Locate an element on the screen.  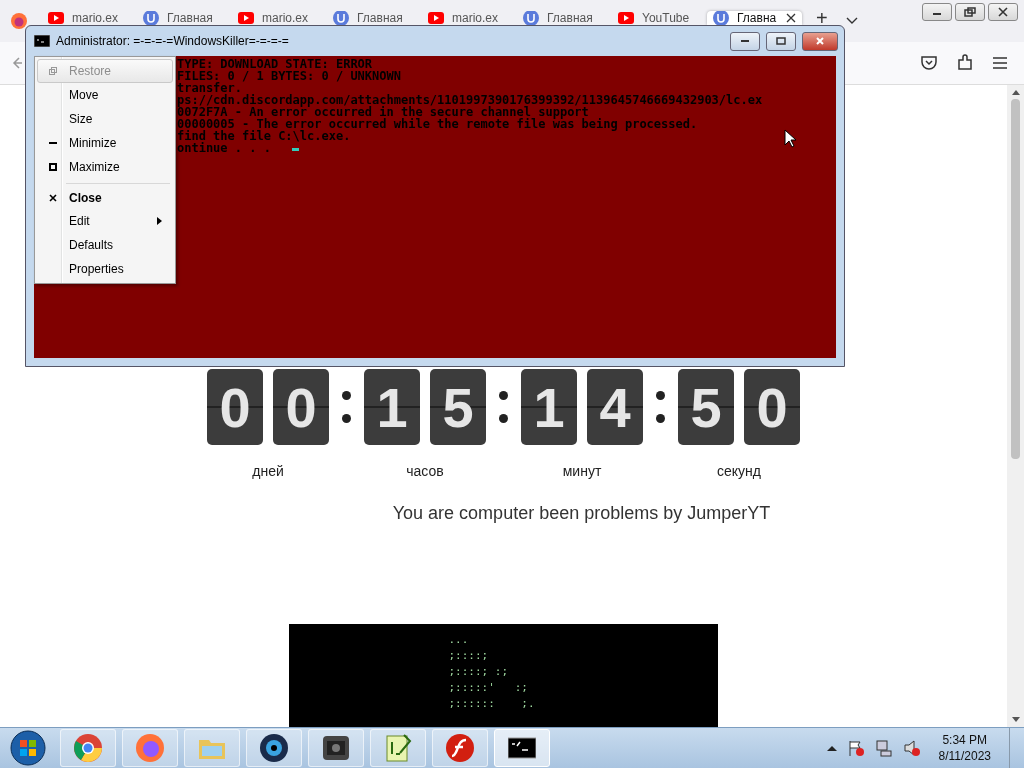
start-button is located at coordinates (28, 748).